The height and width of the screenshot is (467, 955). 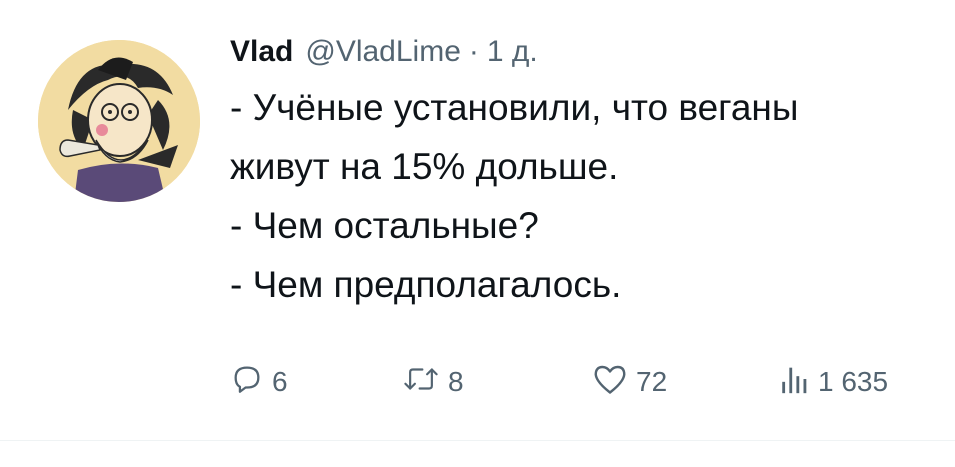 I want to click on tweet-timestamp: 1 д., so click(x=512, y=52).